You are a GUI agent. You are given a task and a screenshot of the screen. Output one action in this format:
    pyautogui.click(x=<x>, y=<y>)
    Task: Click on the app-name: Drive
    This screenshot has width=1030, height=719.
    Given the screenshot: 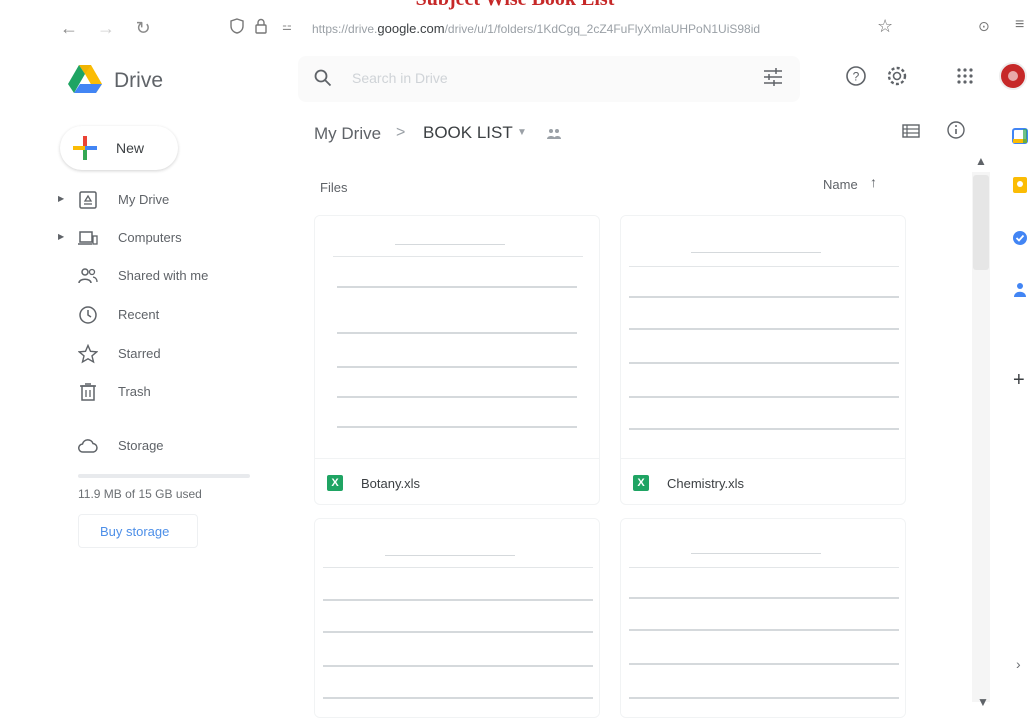 What is the action you would take?
    pyautogui.click(x=138, y=81)
    